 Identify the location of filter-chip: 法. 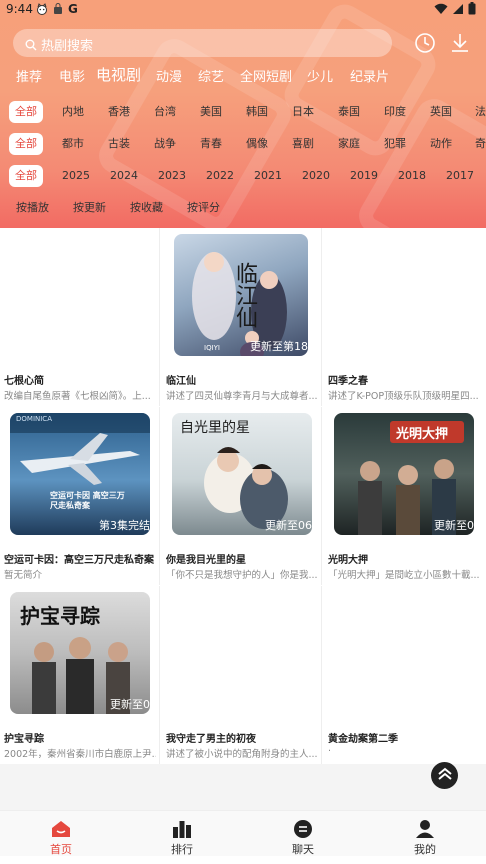
(480, 112).